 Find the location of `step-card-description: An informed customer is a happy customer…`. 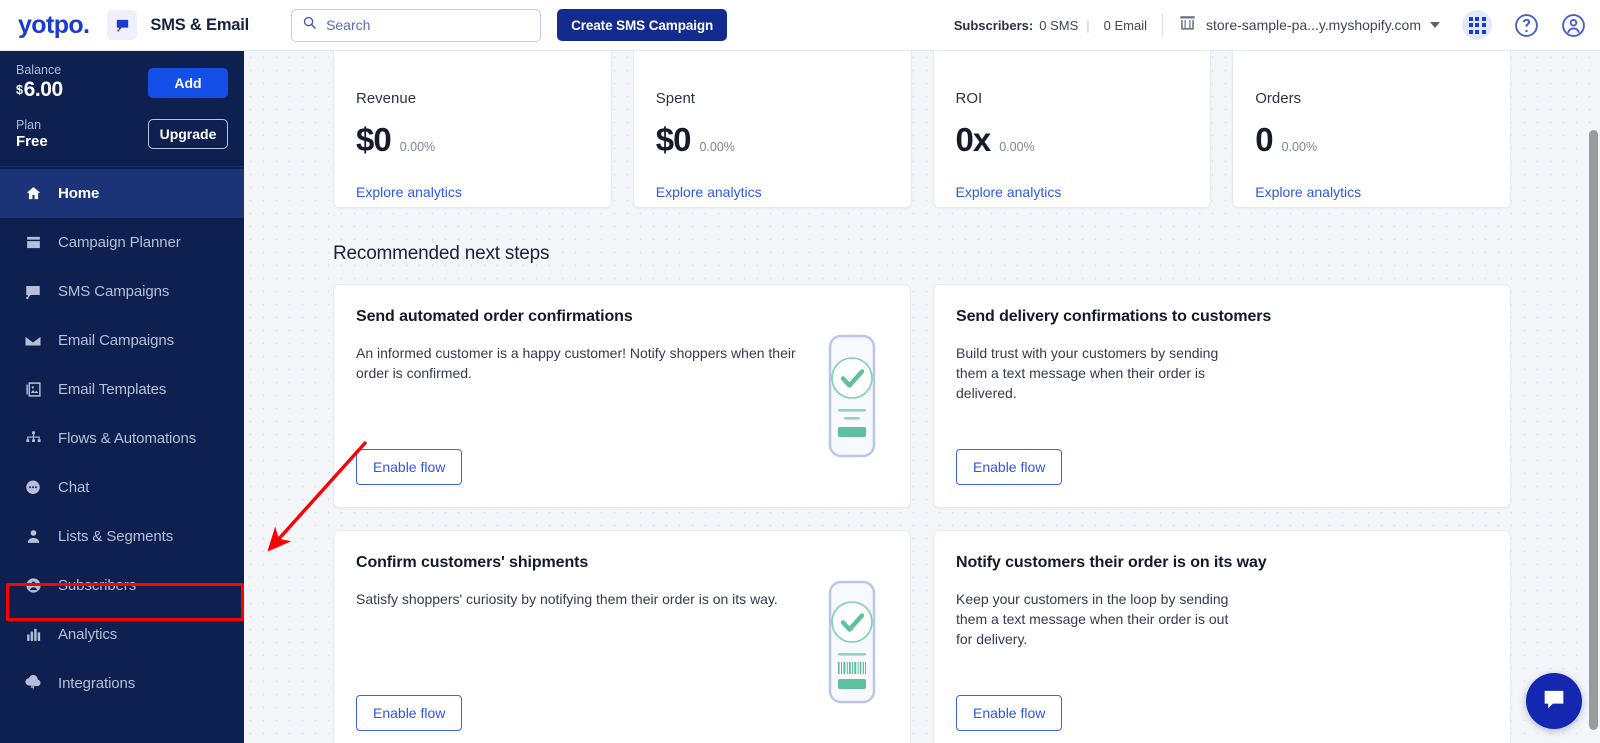

step-card-description: An informed customer is a happy customer… is located at coordinates (576, 363).